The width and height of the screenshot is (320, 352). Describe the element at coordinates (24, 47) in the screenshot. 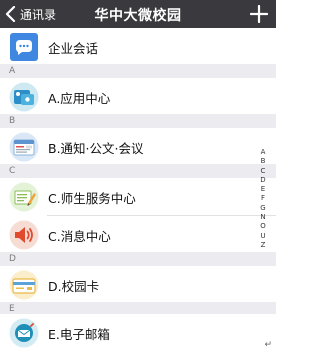

I see `chat-icon` at that location.